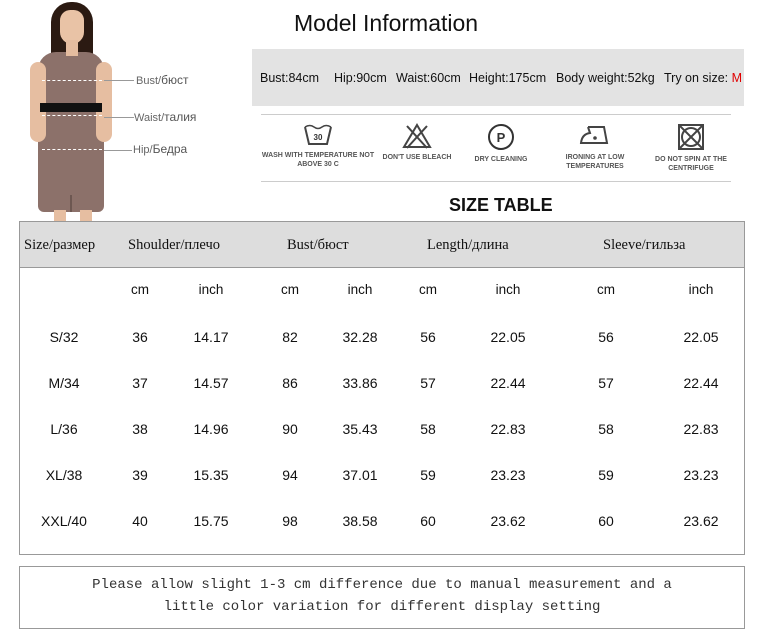 The width and height of the screenshot is (765, 643). What do you see at coordinates (72, 115) in the screenshot?
I see `waist-measure-line` at bounding box center [72, 115].